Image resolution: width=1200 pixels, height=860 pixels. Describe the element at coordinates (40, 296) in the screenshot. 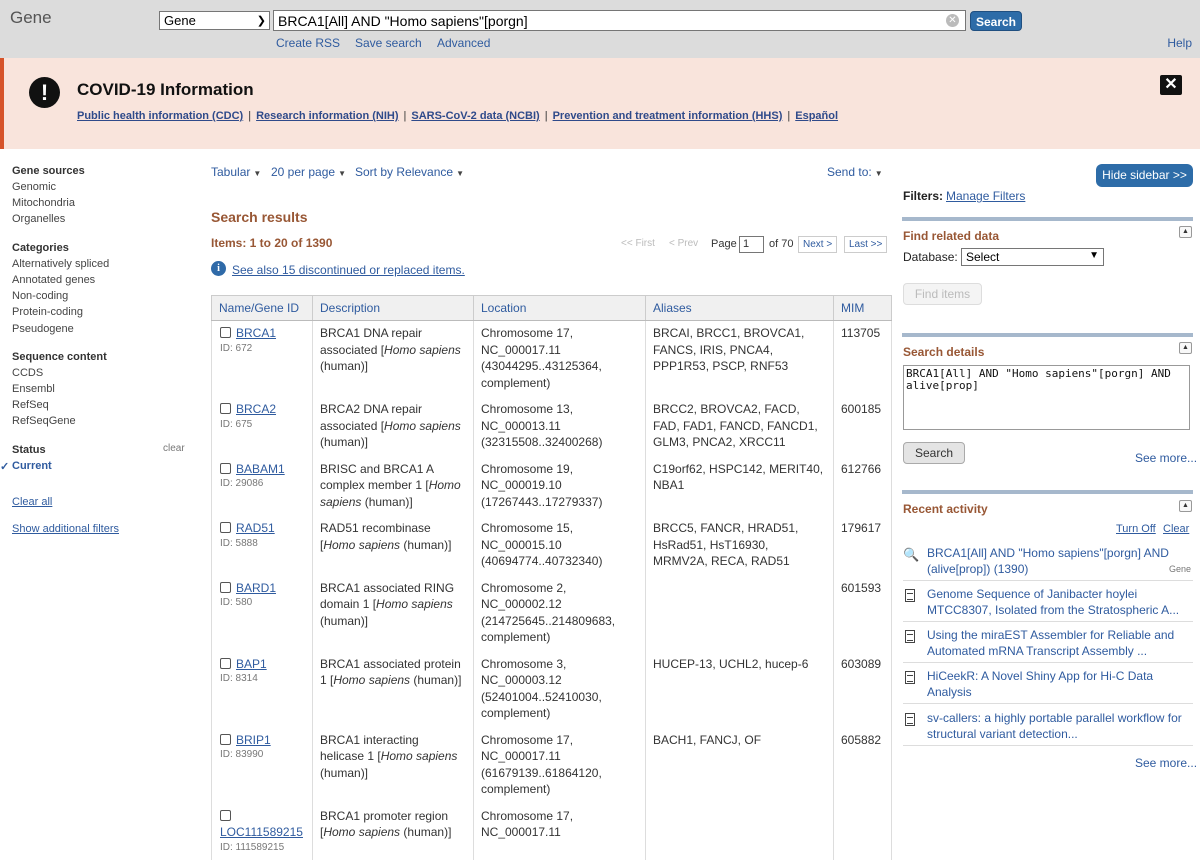

I see `filter-non-coding: Non-coding` at that location.